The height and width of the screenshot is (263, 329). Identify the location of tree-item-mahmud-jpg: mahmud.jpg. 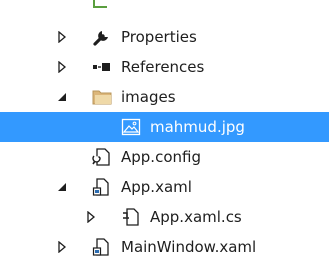
(164, 127).